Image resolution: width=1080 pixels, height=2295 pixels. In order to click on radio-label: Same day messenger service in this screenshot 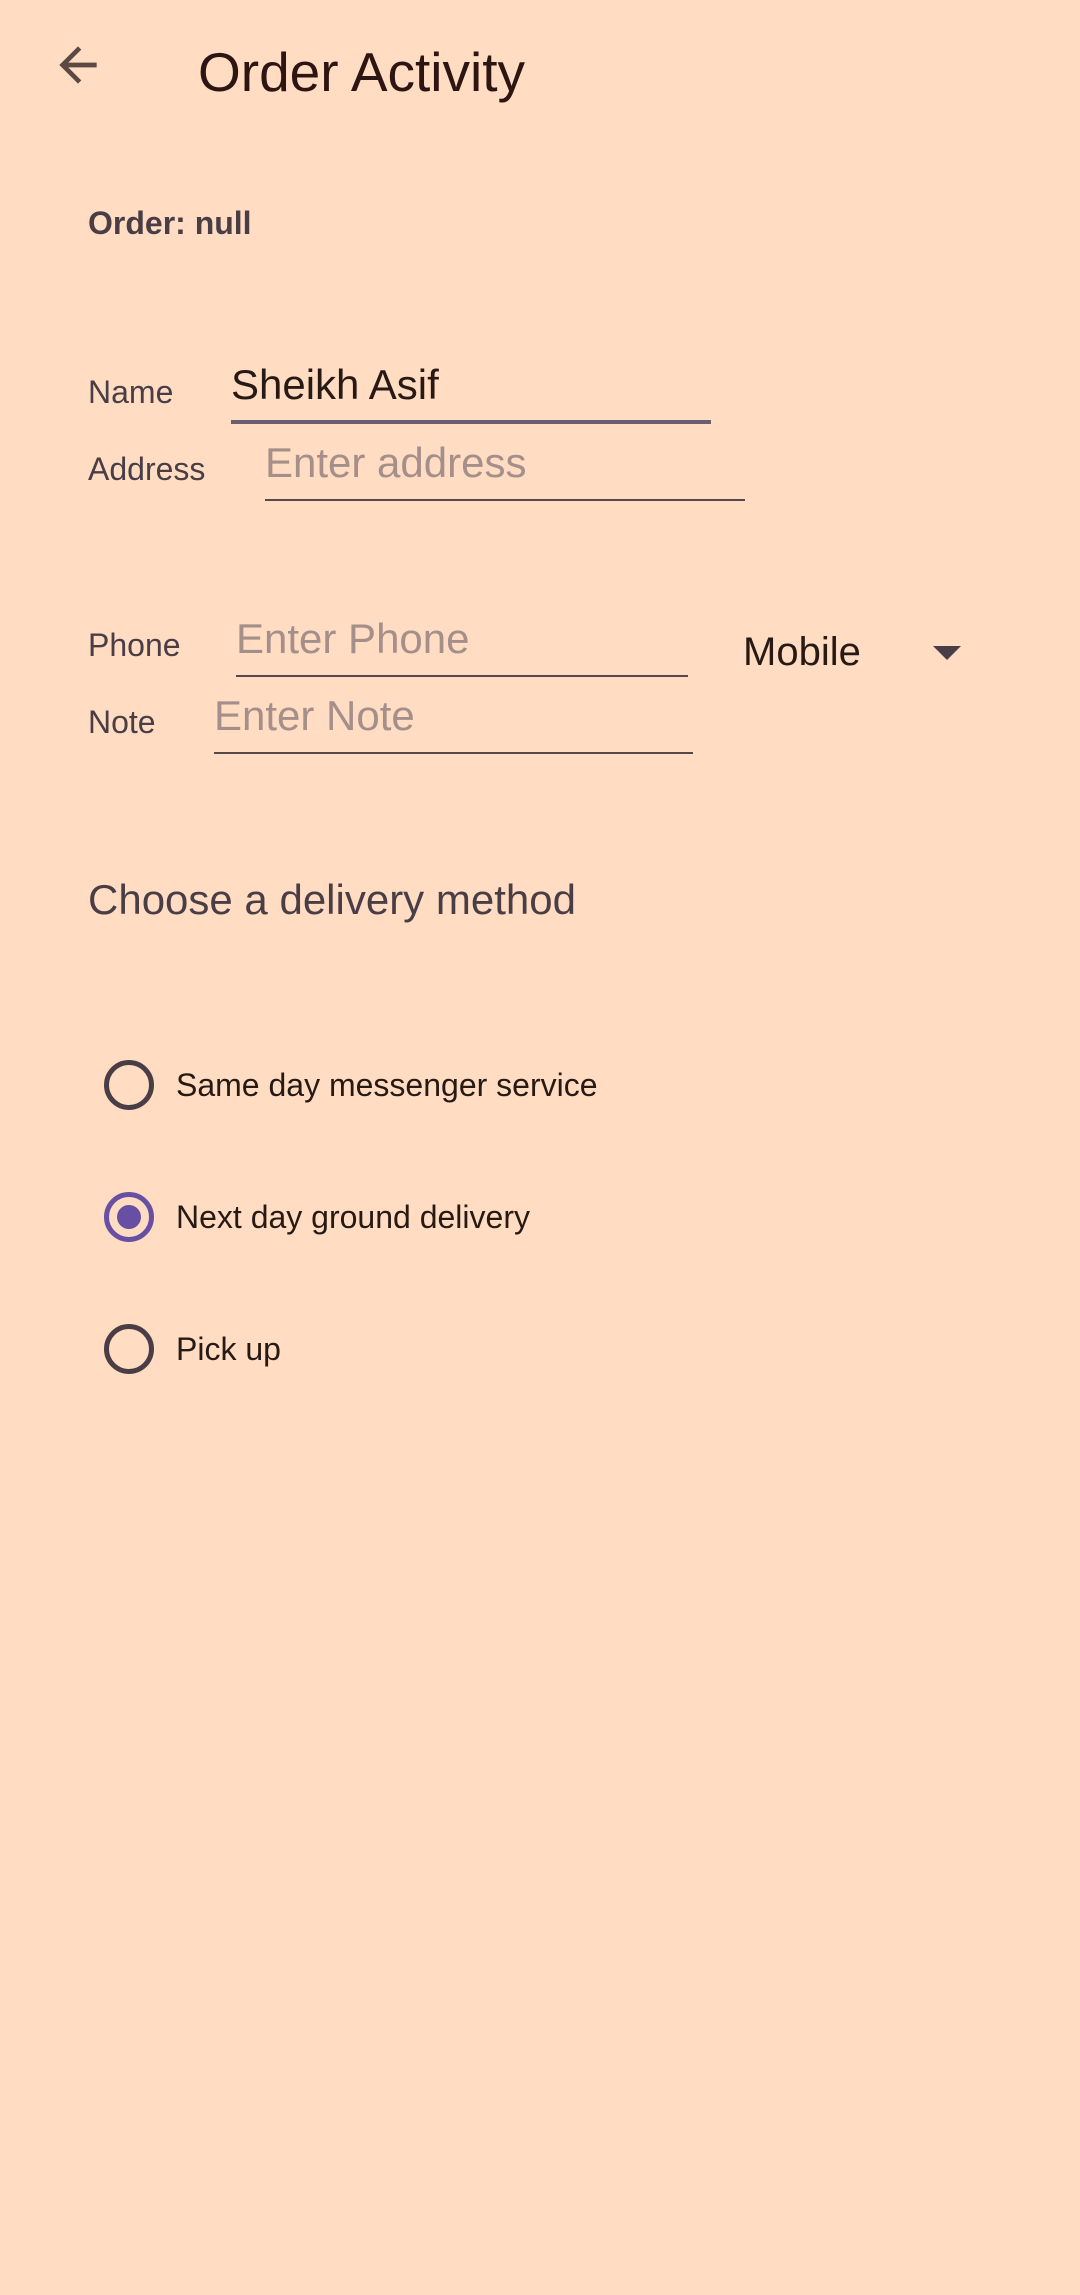, I will do `click(387, 1085)`.